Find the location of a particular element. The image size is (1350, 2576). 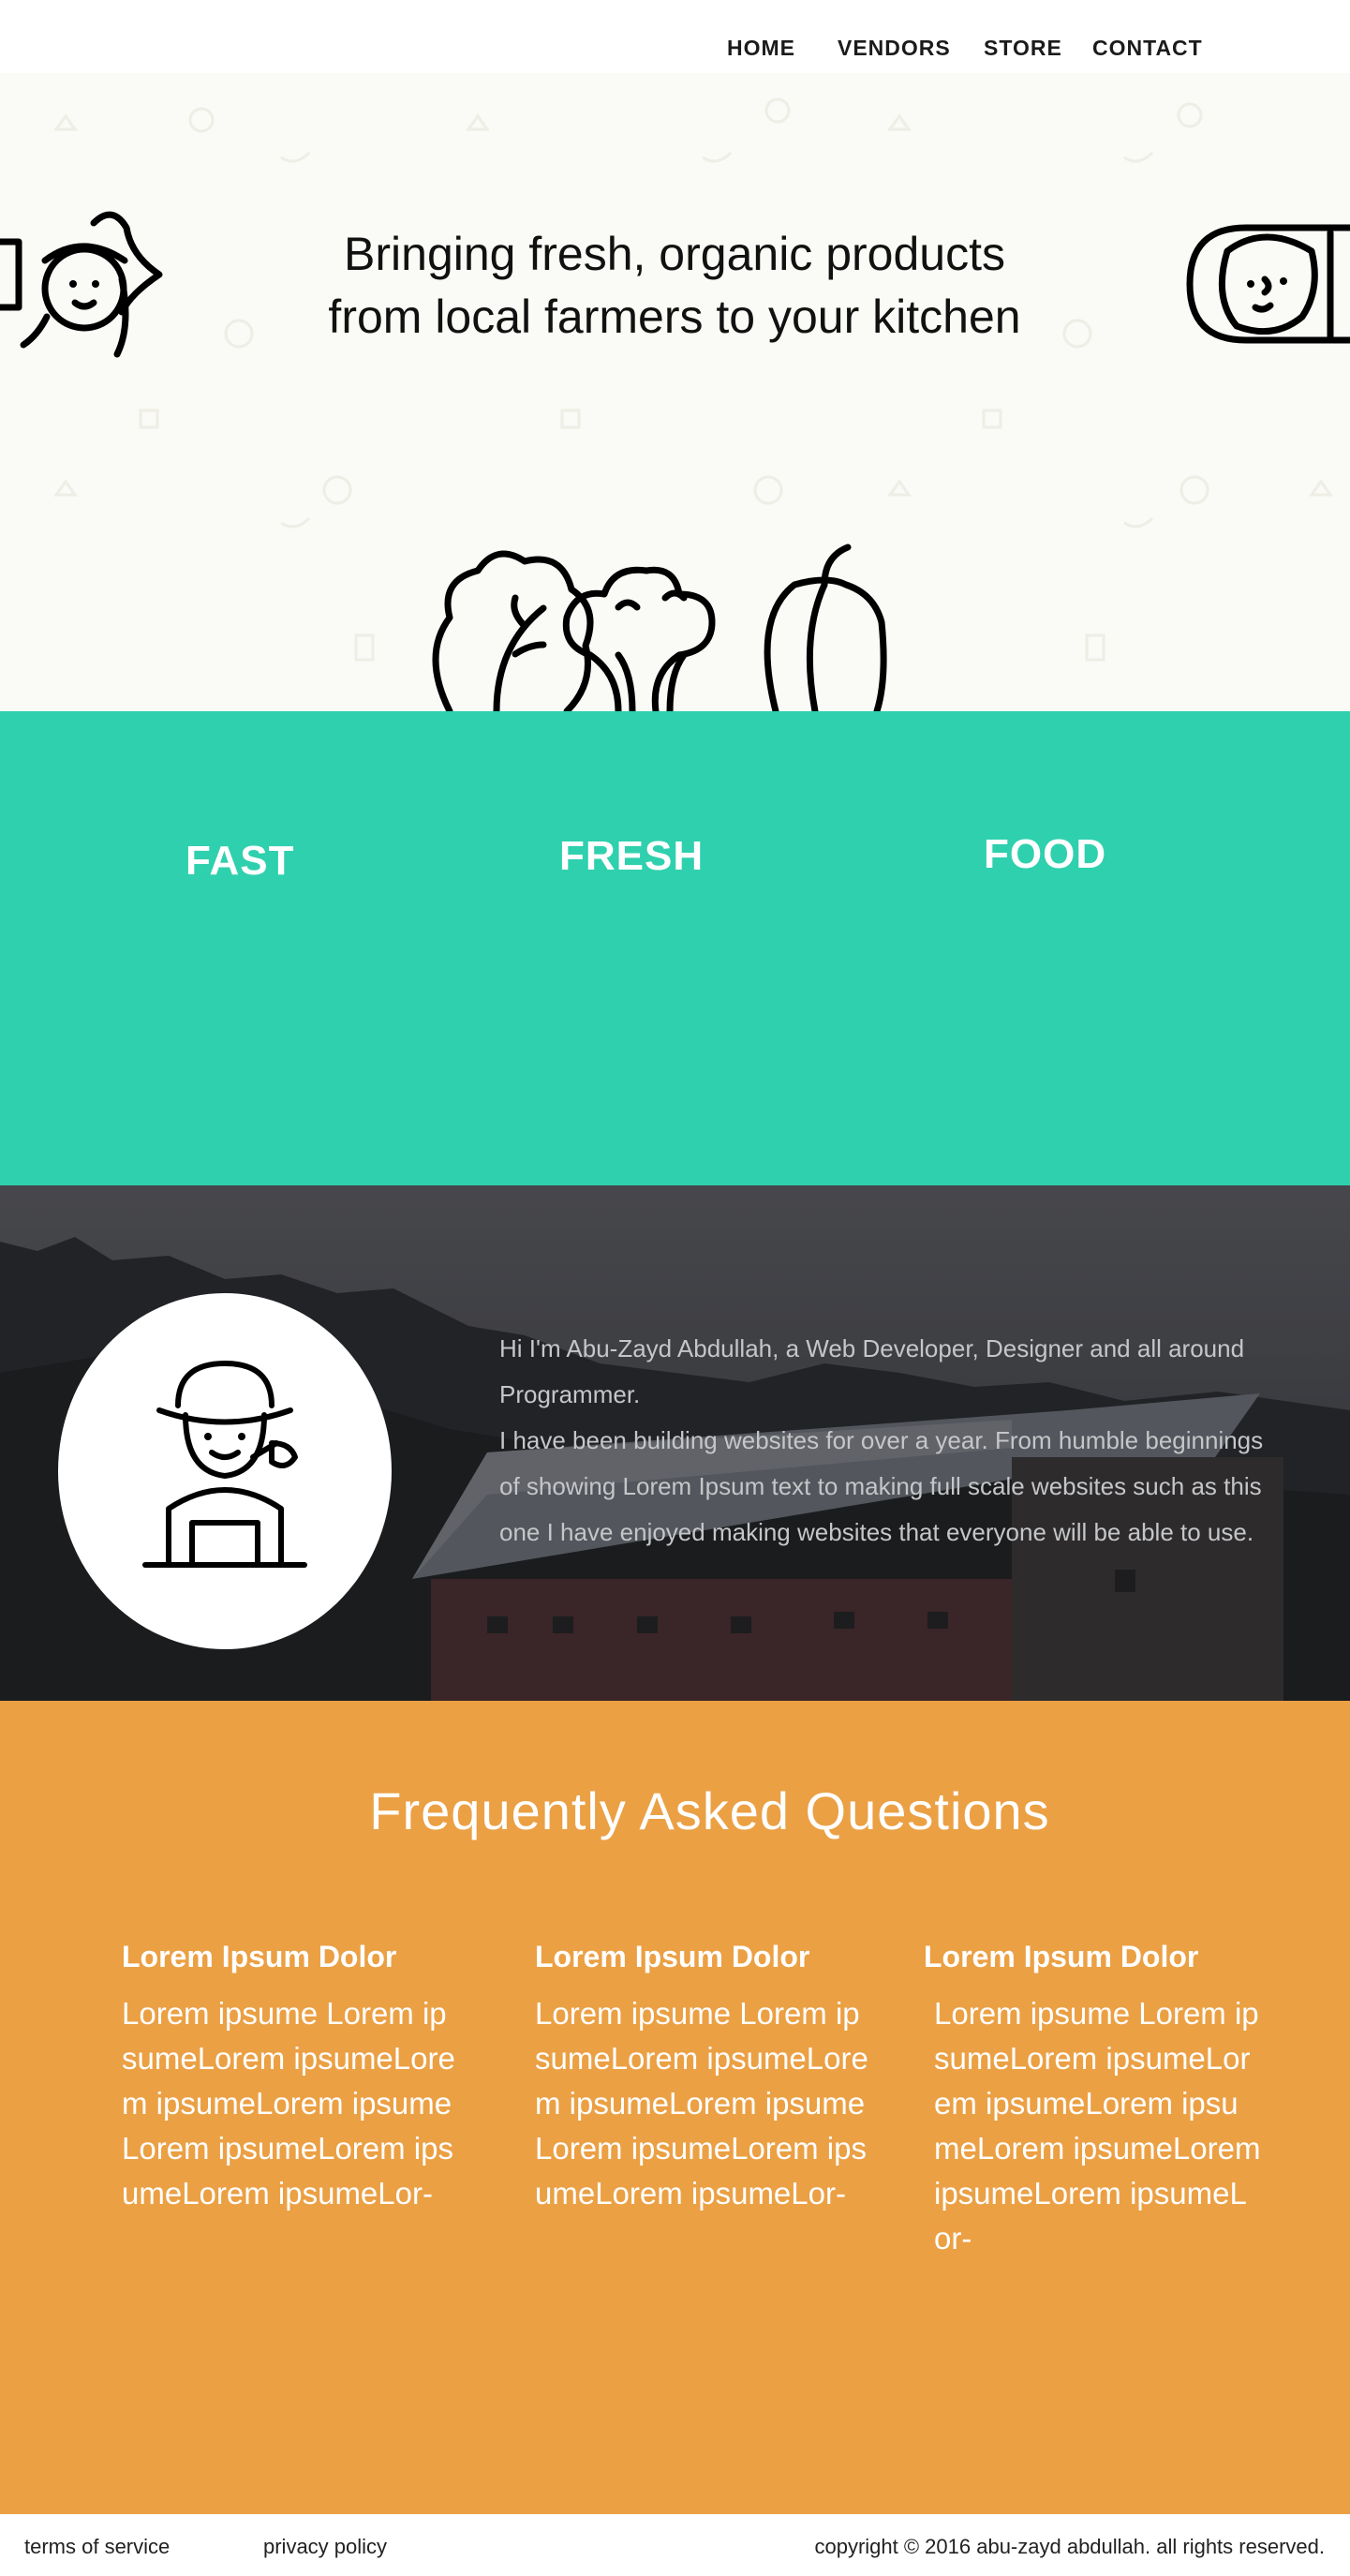

nav-contact-link: CONTACT is located at coordinates (1147, 48).